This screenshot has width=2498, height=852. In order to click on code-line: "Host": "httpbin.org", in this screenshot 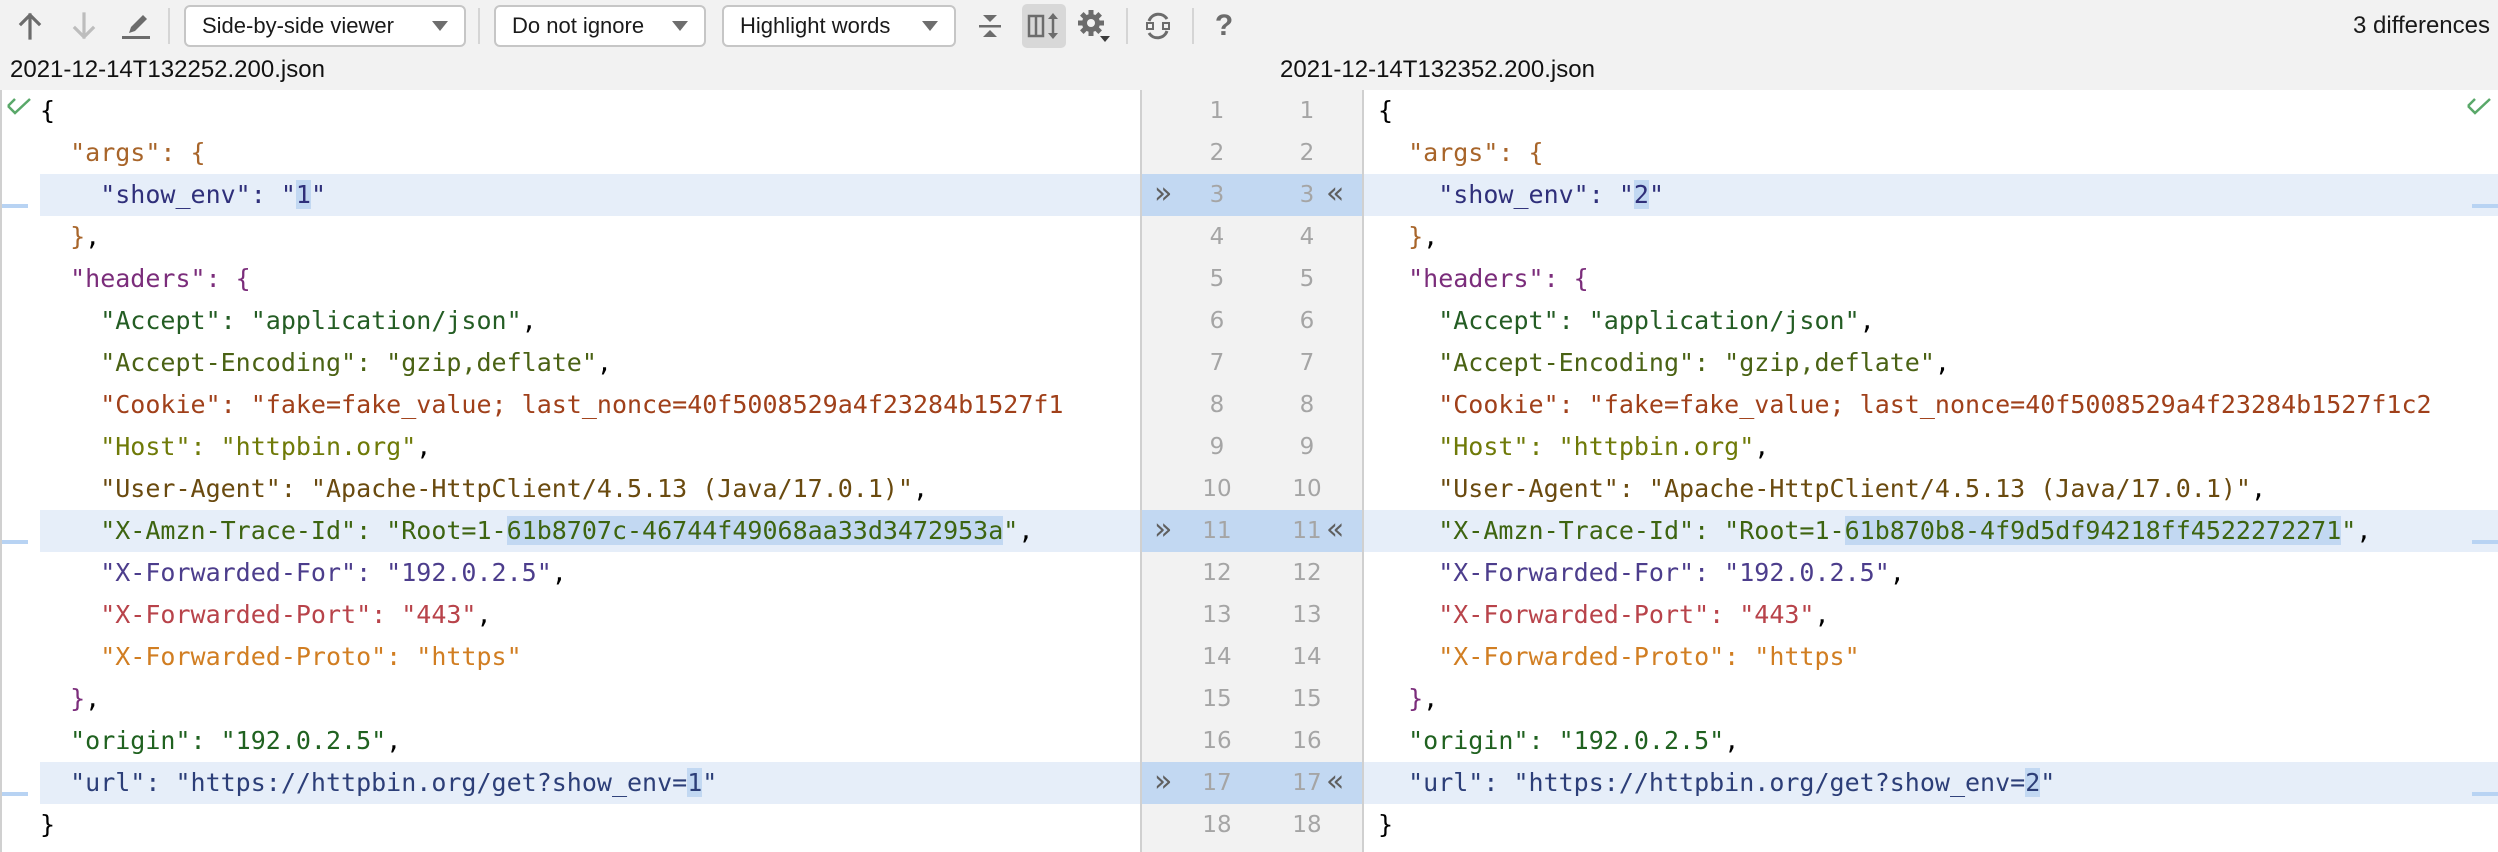, I will do `click(1931, 447)`.